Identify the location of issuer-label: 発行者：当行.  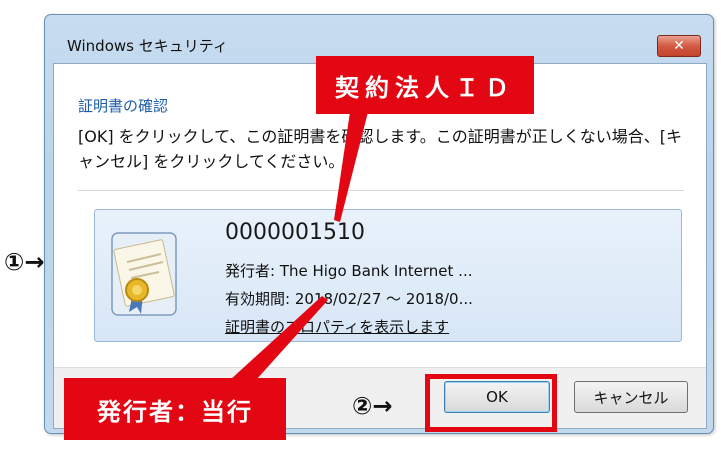
(175, 409).